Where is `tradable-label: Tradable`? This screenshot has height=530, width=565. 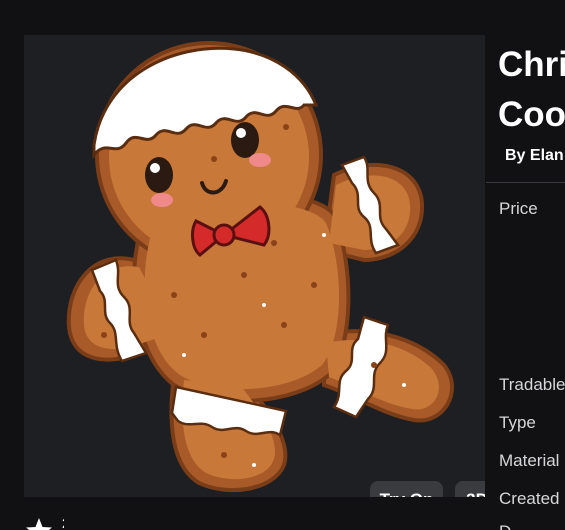
tradable-label: Tradable is located at coordinates (532, 384).